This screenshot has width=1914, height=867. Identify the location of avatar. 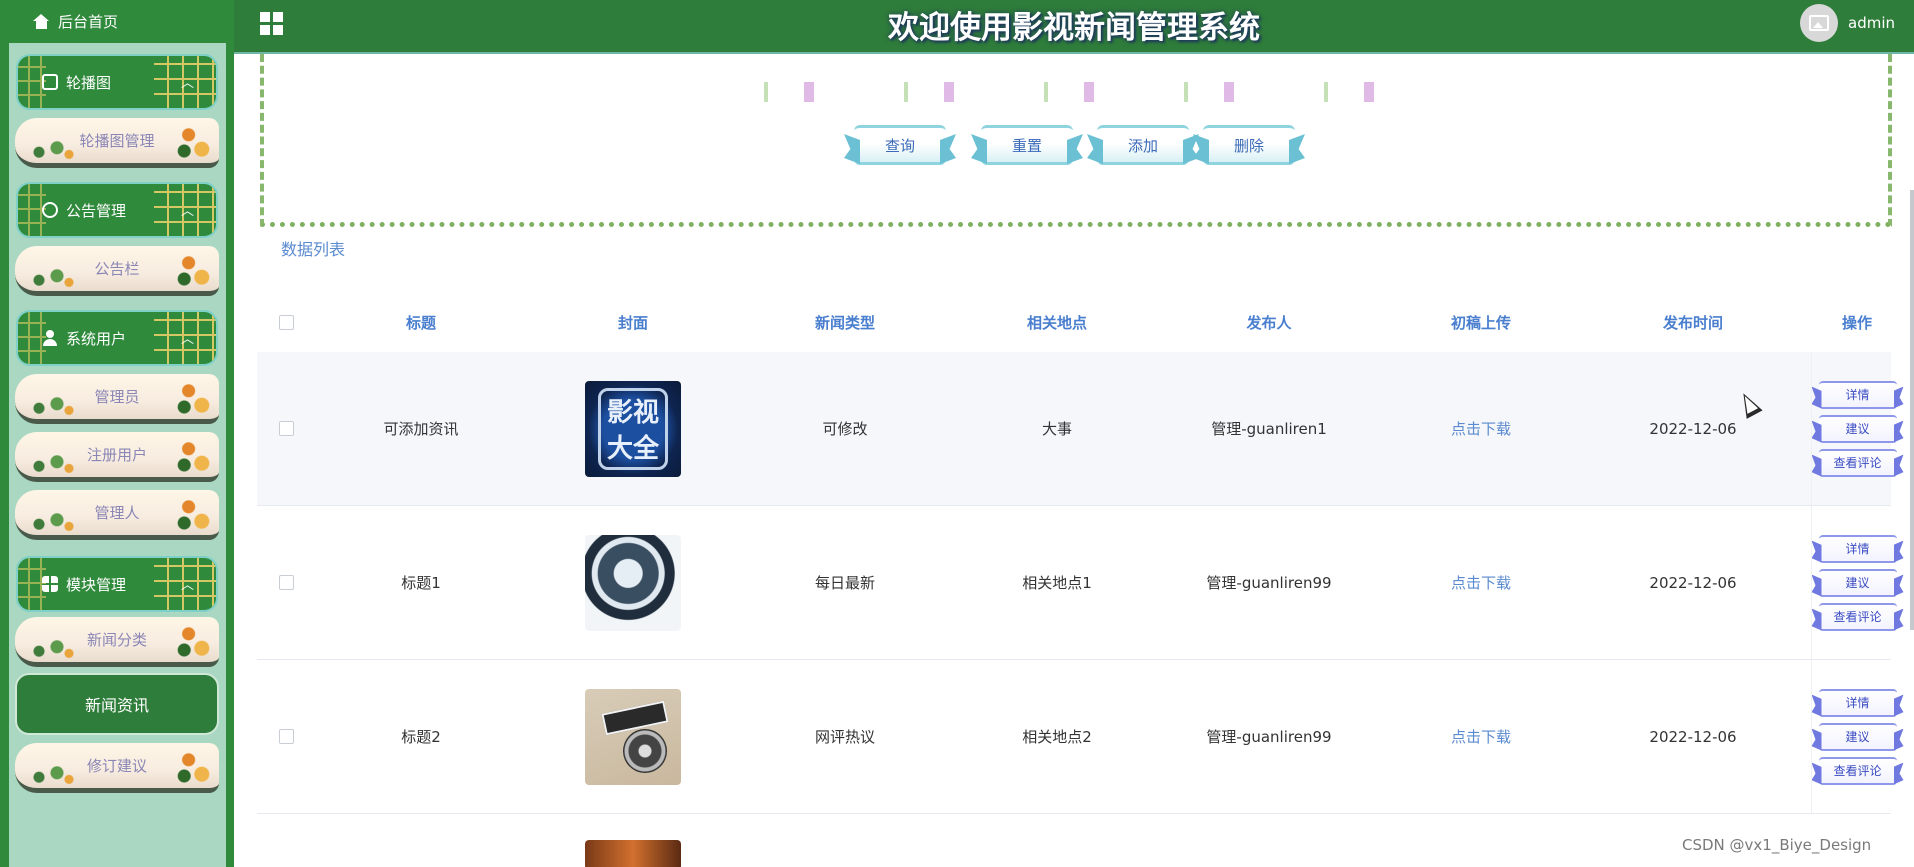
(1819, 23).